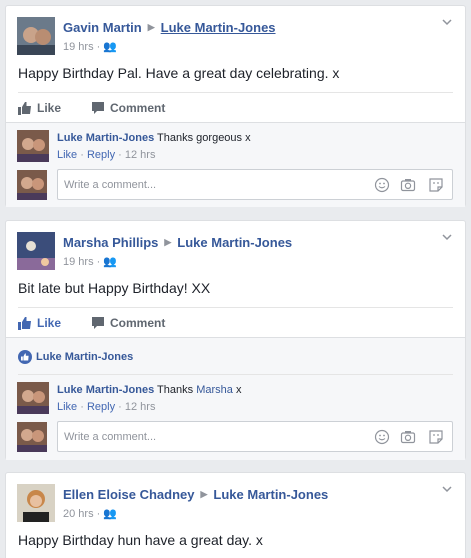 The width and height of the screenshot is (471, 558). I want to click on post-text: Happy Birthday hun have a great day. x, so click(140, 540).